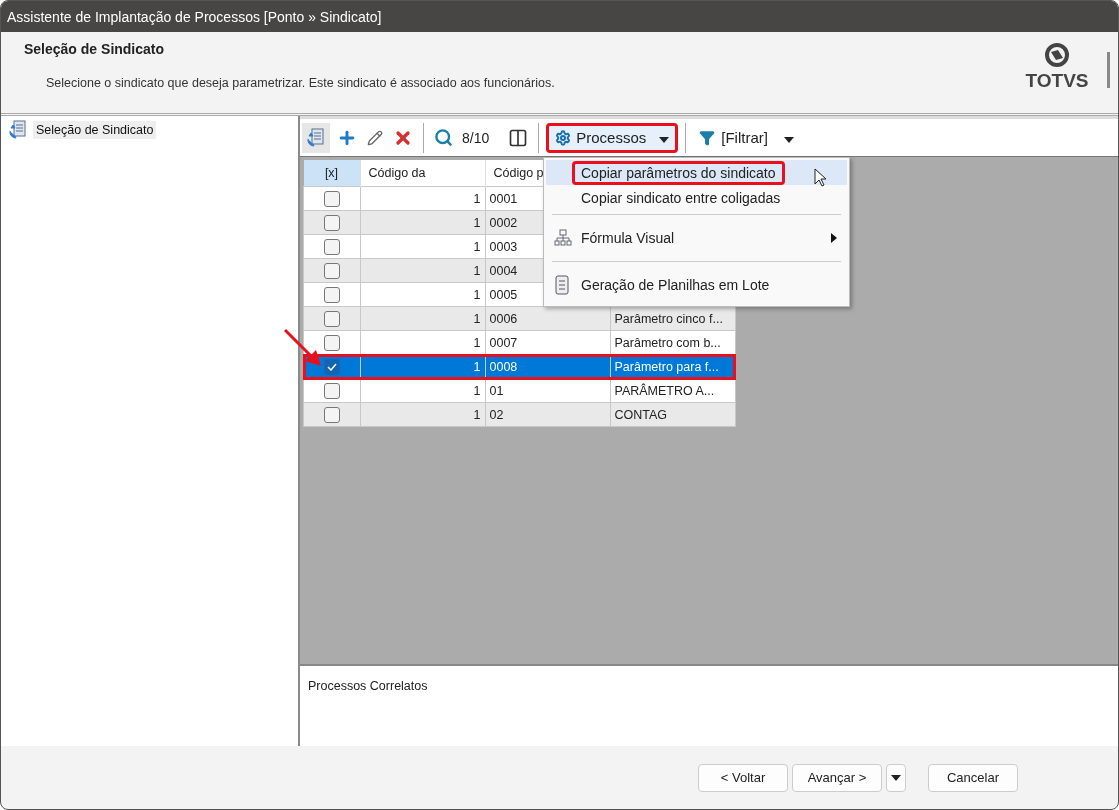 The image size is (1119, 810). I want to click on step-title: Seleção de Sindicato, so click(95, 49).